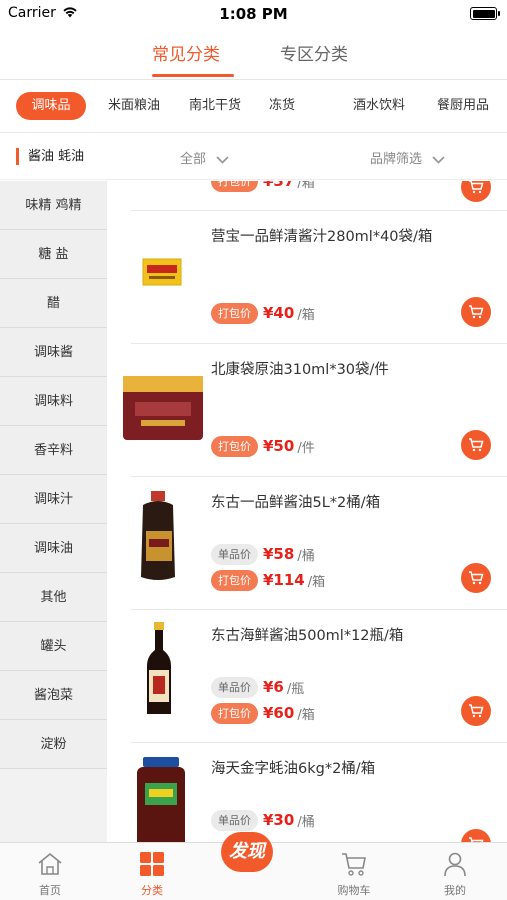 The width and height of the screenshot is (507, 900). What do you see at coordinates (161, 670) in the screenshot?
I see `soy-sauce-bottle-image` at bounding box center [161, 670].